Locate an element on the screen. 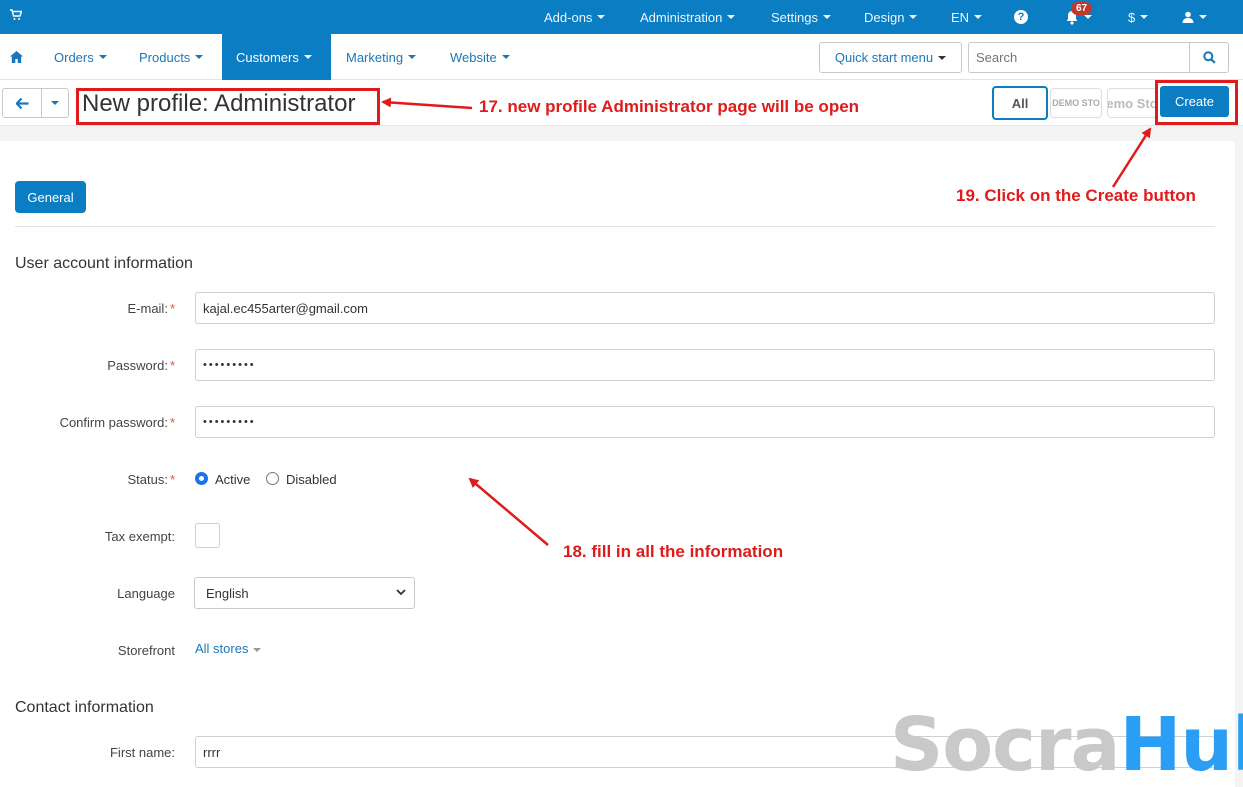 The image size is (1243, 787). topnav-addons: Add-ons is located at coordinates (575, 17).